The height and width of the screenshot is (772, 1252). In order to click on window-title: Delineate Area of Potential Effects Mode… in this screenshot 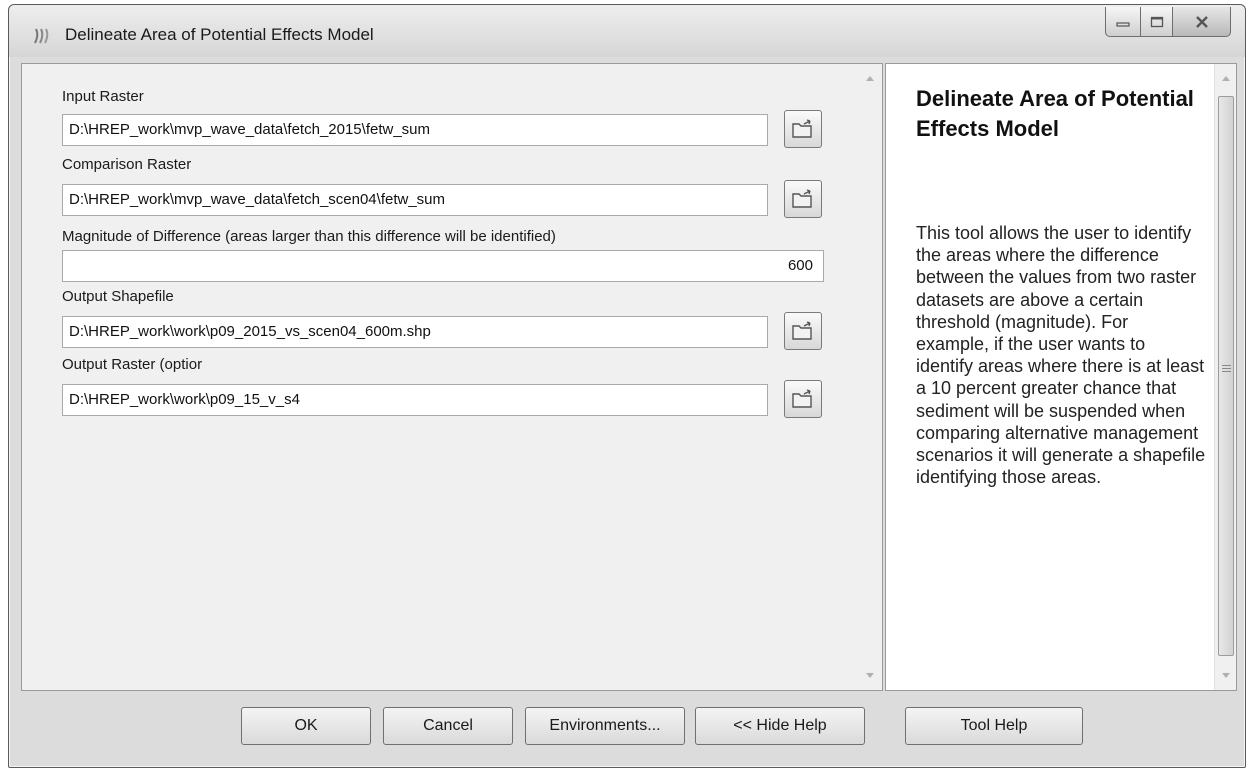, I will do `click(219, 34)`.